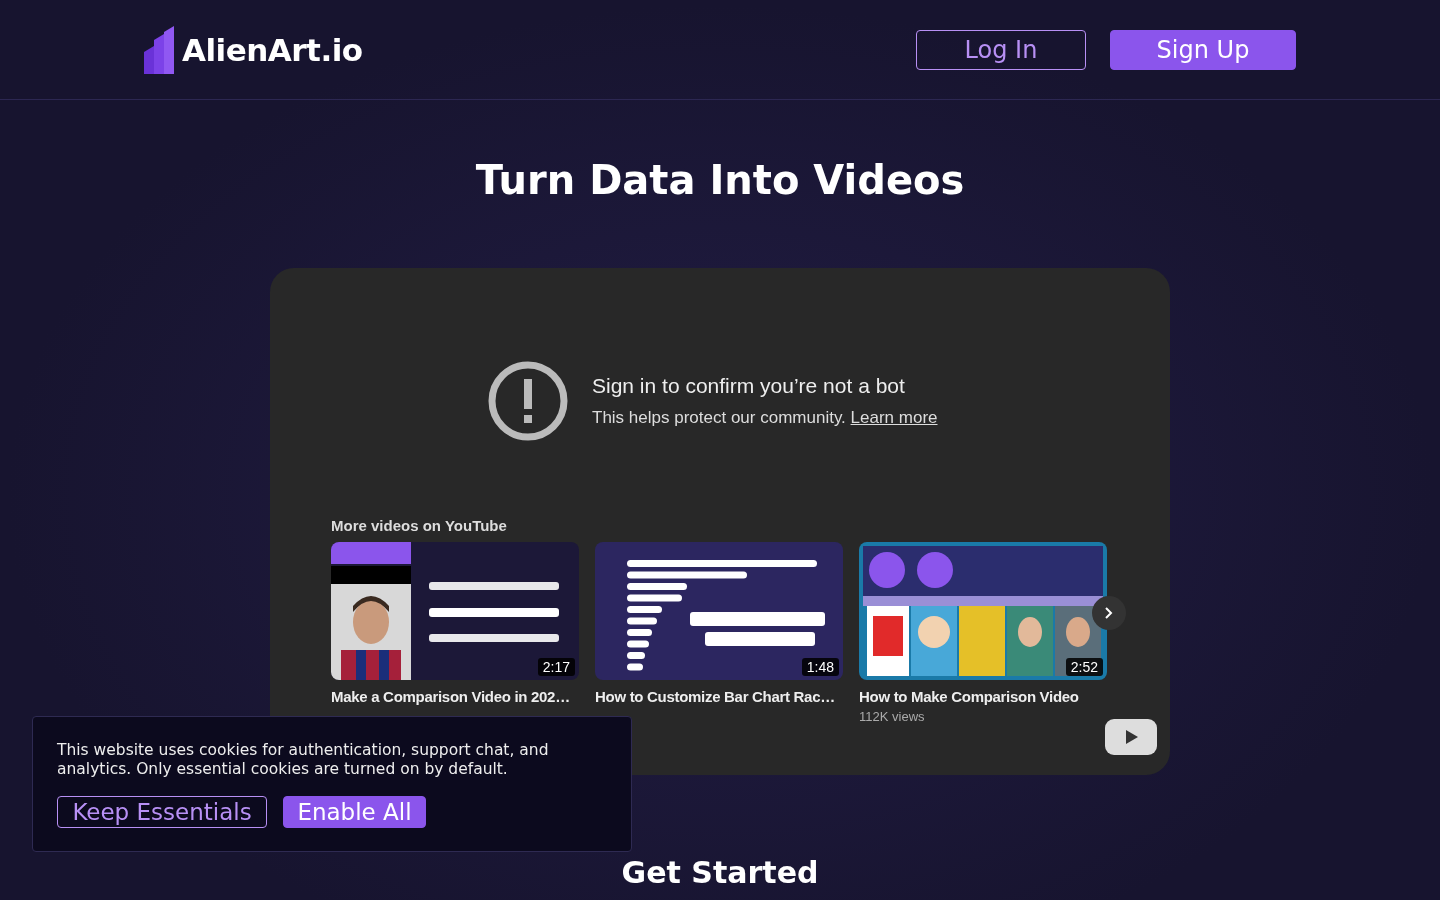 The height and width of the screenshot is (900, 1440). I want to click on notice-title: Sign in to confirm you’re not a bot, so click(749, 386).